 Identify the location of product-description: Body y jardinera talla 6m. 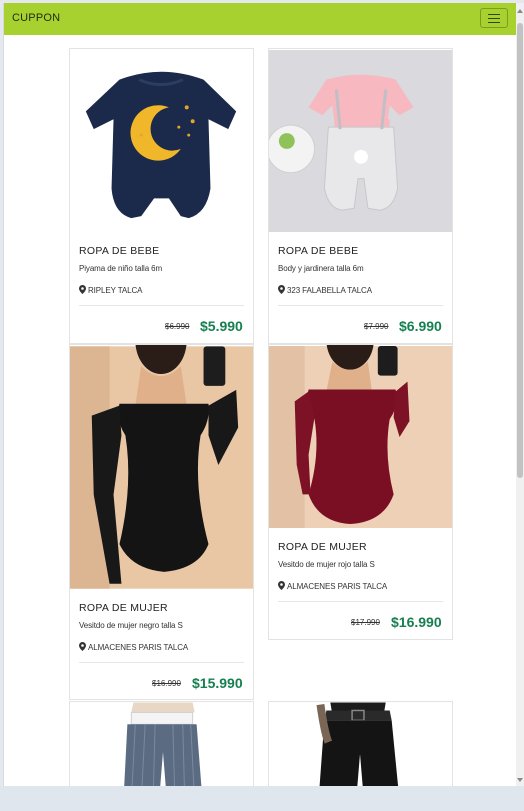
(321, 268).